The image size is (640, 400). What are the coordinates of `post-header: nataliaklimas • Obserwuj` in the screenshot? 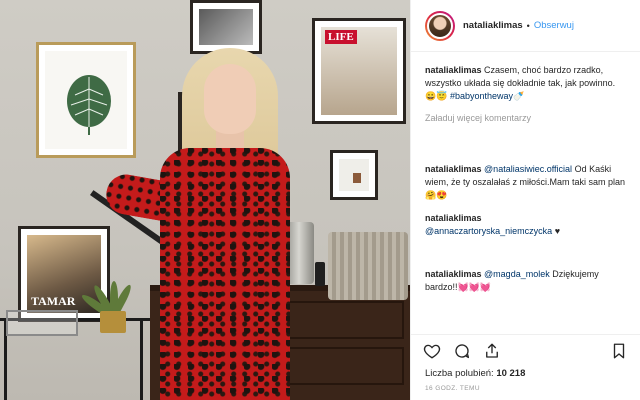 It's located at (525, 26).